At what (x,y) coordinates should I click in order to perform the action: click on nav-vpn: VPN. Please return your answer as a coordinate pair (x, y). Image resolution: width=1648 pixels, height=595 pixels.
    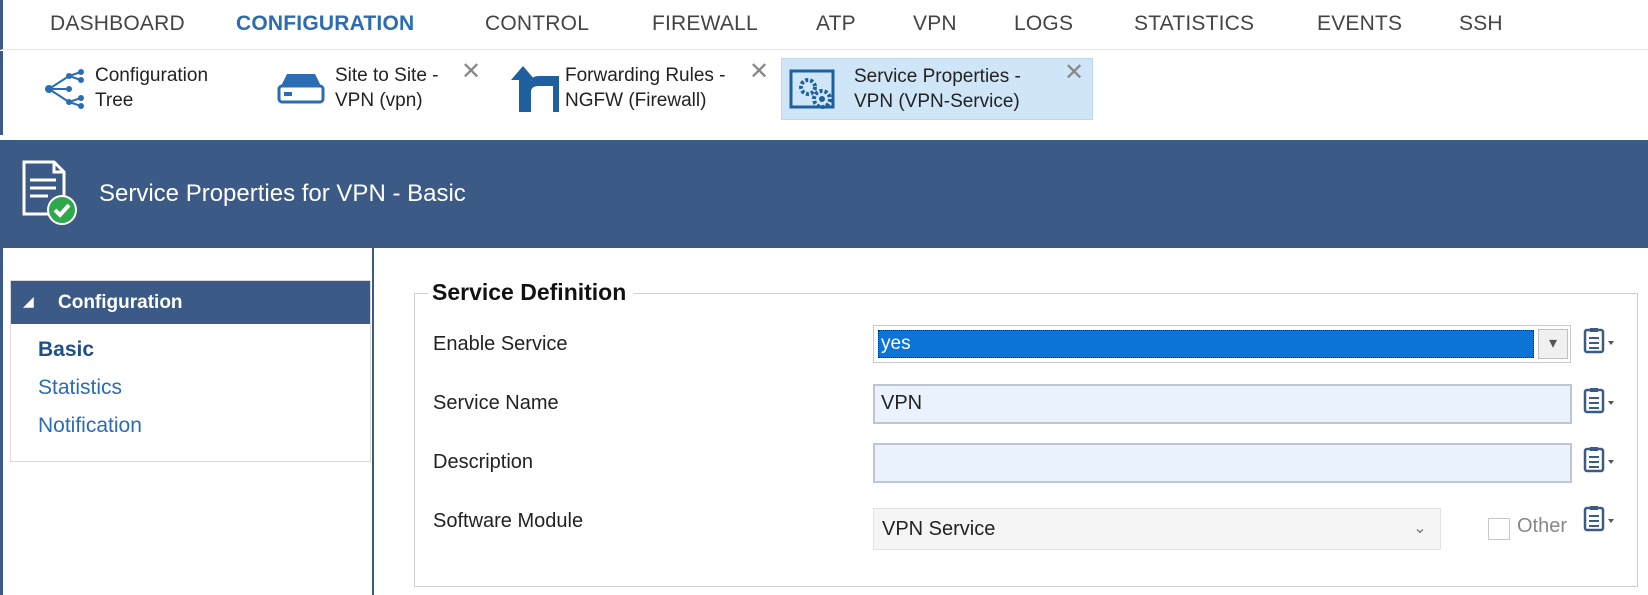
    Looking at the image, I should click on (935, 24).